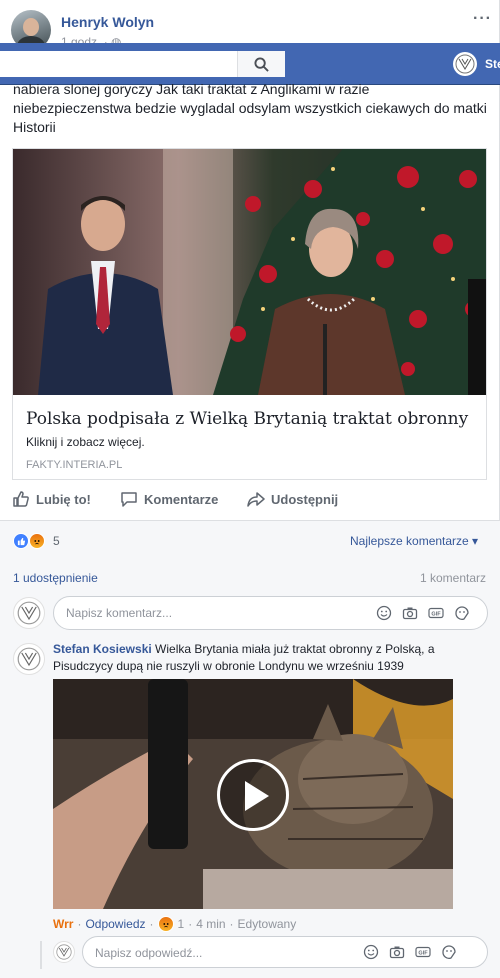 This screenshot has height=978, width=500. I want to click on shares-count: 1 udostępnienie, so click(55, 578).